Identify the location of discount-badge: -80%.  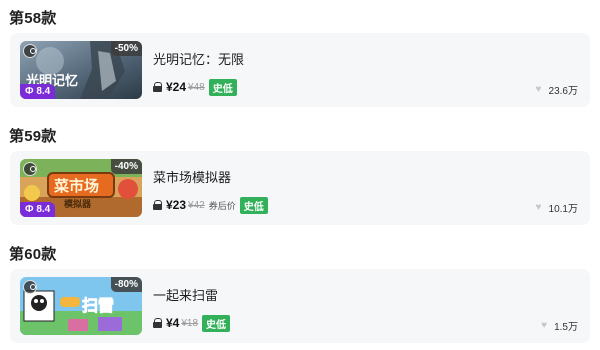
(126, 284).